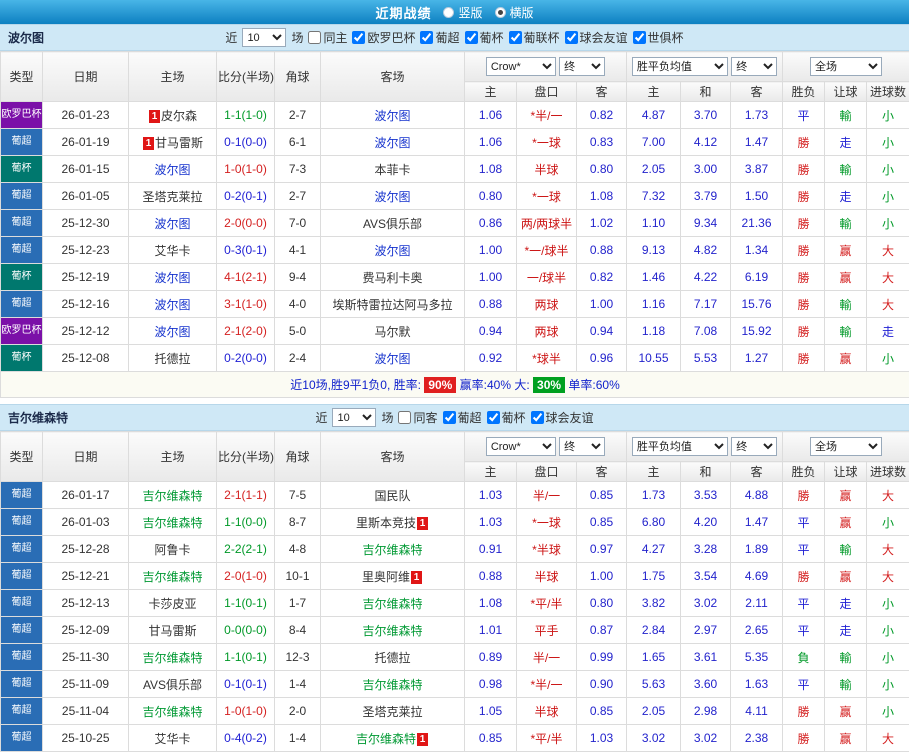 The image size is (909, 755). I want to click on away-team: 里斯本竞技 1, so click(392, 522).